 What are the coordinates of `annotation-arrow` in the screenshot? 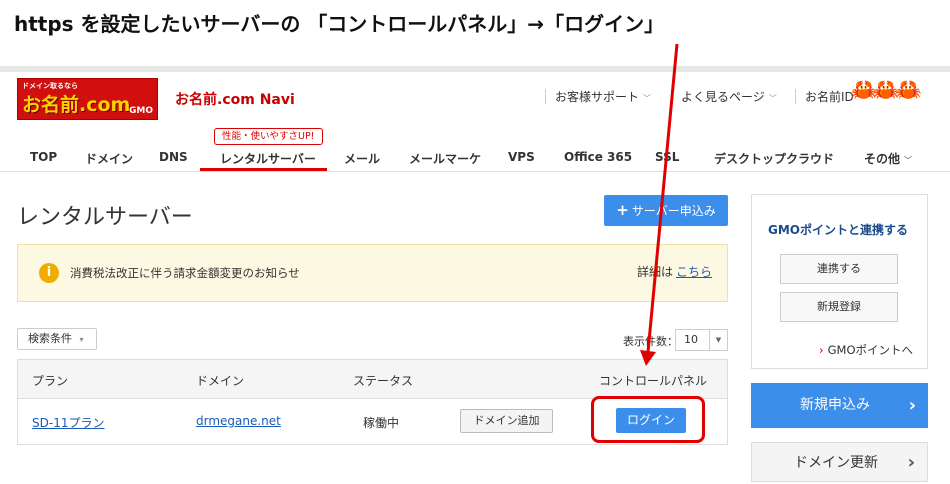 It's located at (659, 204).